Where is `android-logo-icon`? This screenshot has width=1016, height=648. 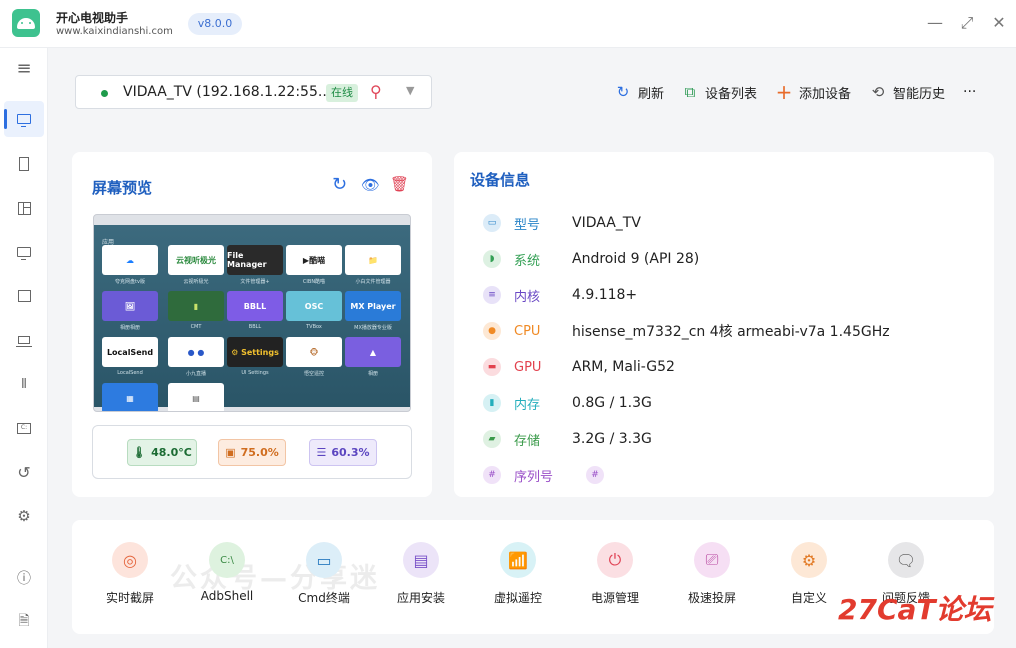 android-logo-icon is located at coordinates (26, 23).